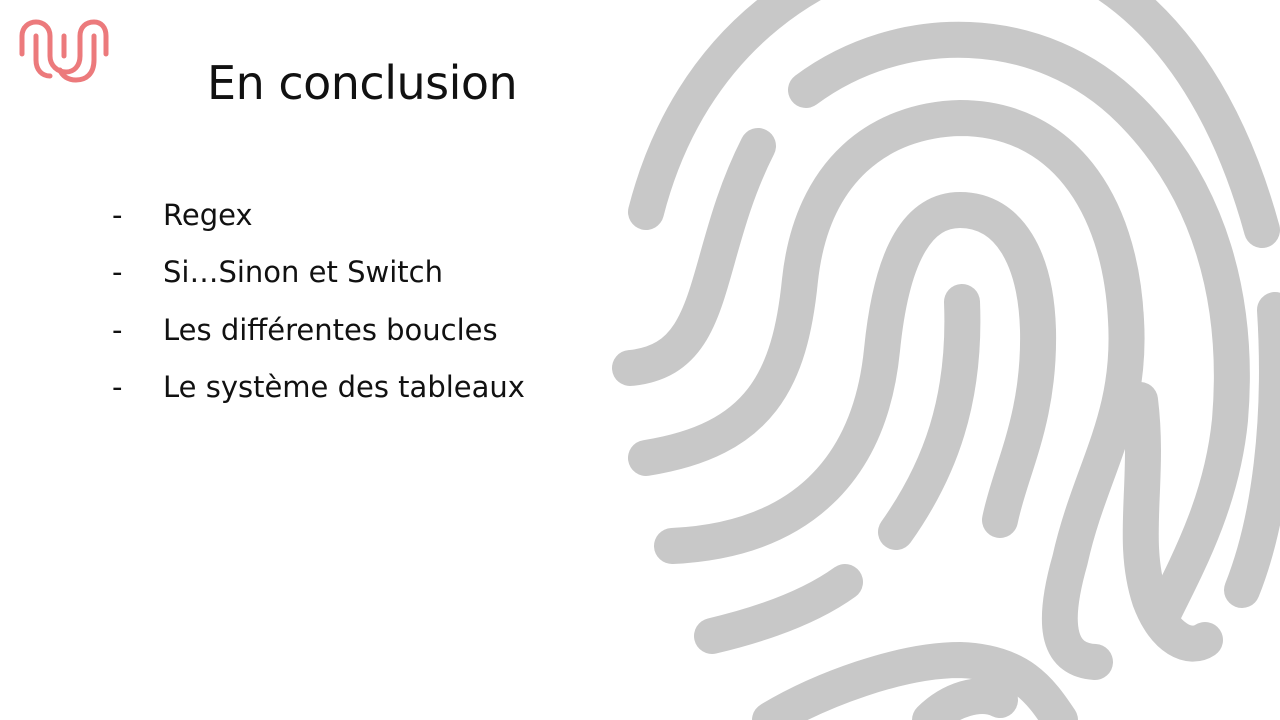 Image resolution: width=1280 pixels, height=720 pixels. I want to click on list-item: - Regex, so click(318, 215).